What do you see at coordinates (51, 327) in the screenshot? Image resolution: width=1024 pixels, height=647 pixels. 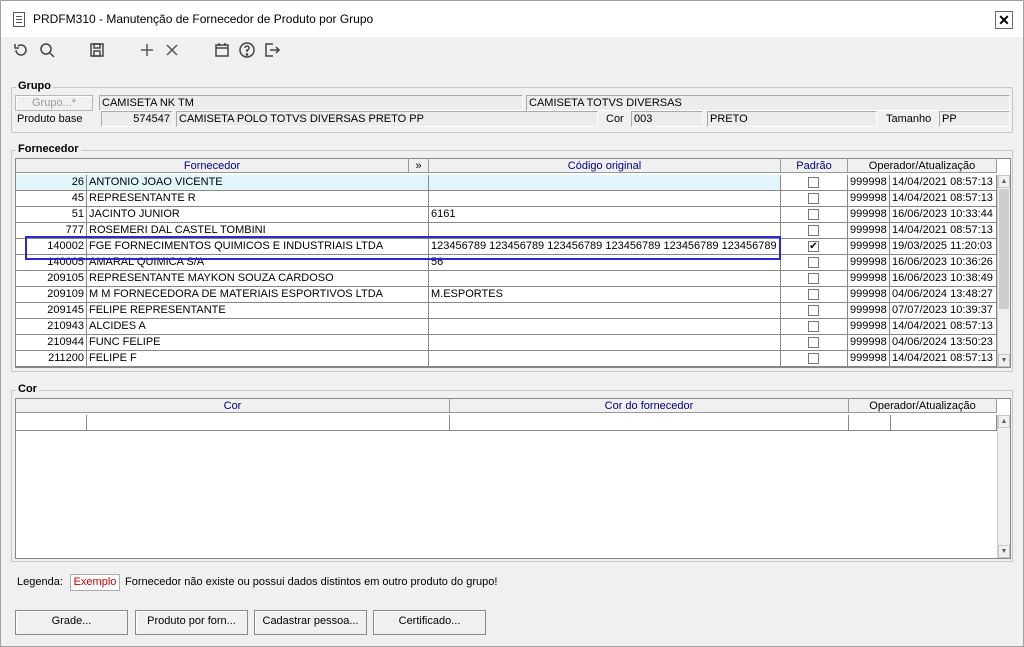 I see `cell-code: 210943` at bounding box center [51, 327].